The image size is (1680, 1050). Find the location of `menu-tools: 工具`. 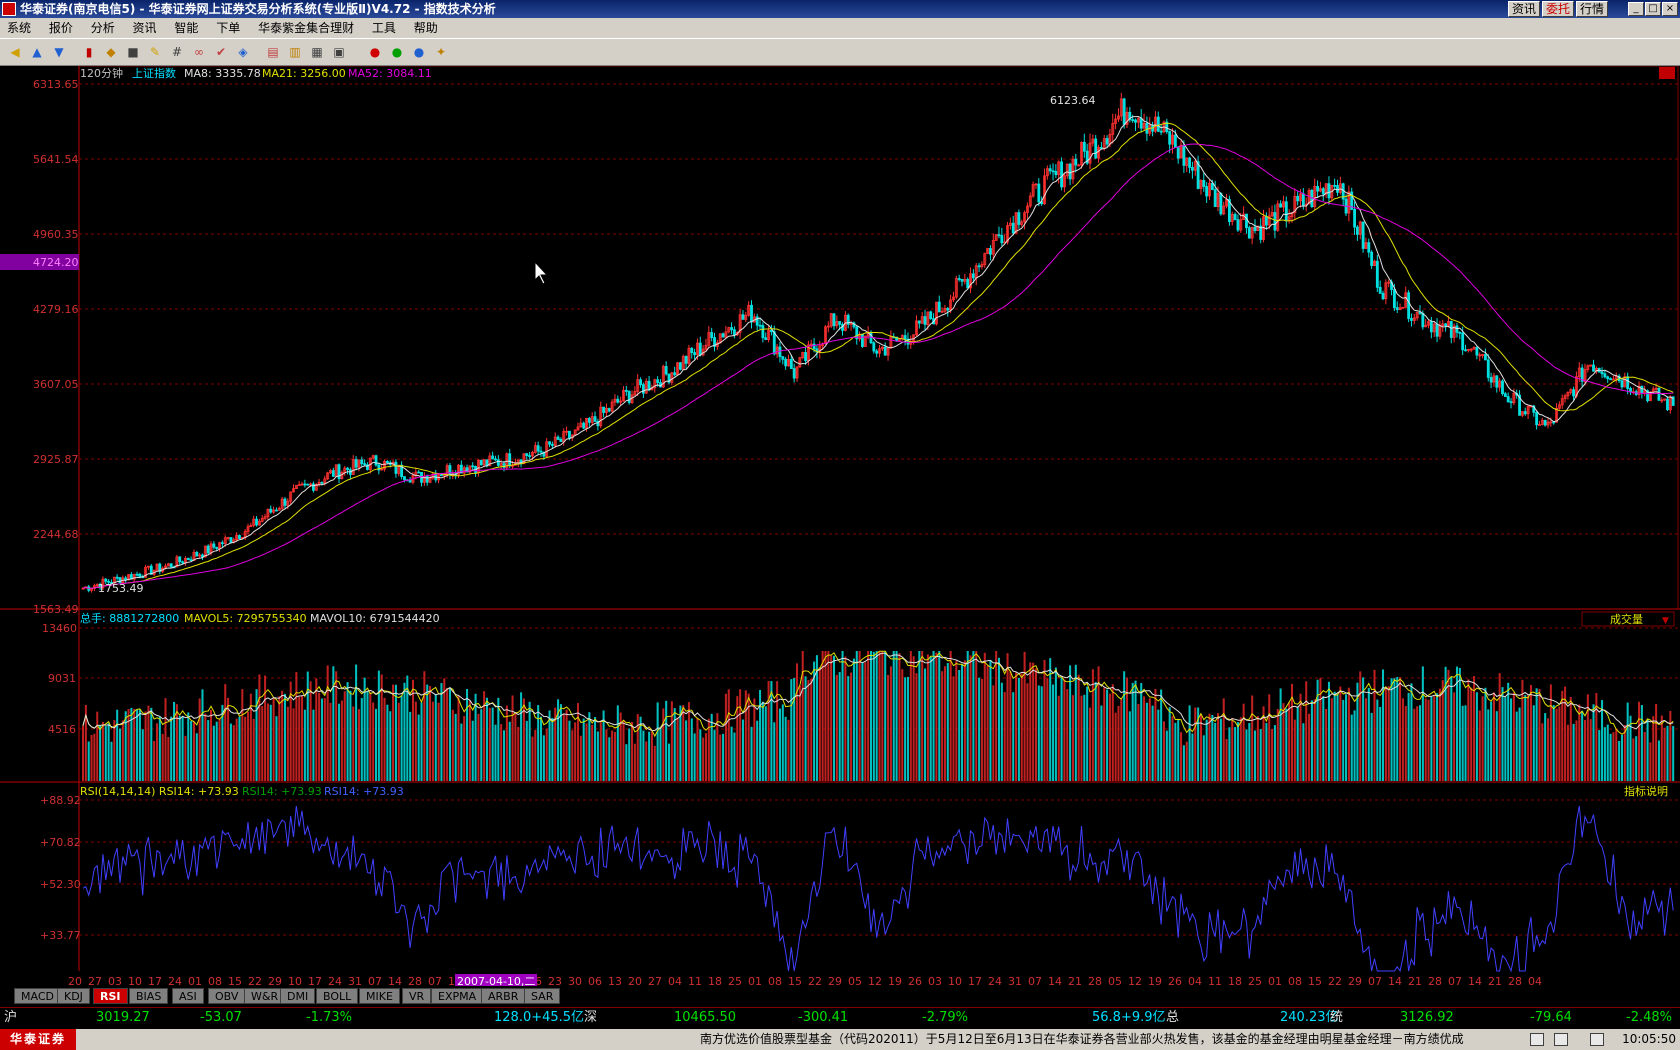

menu-tools: 工具 is located at coordinates (384, 28).